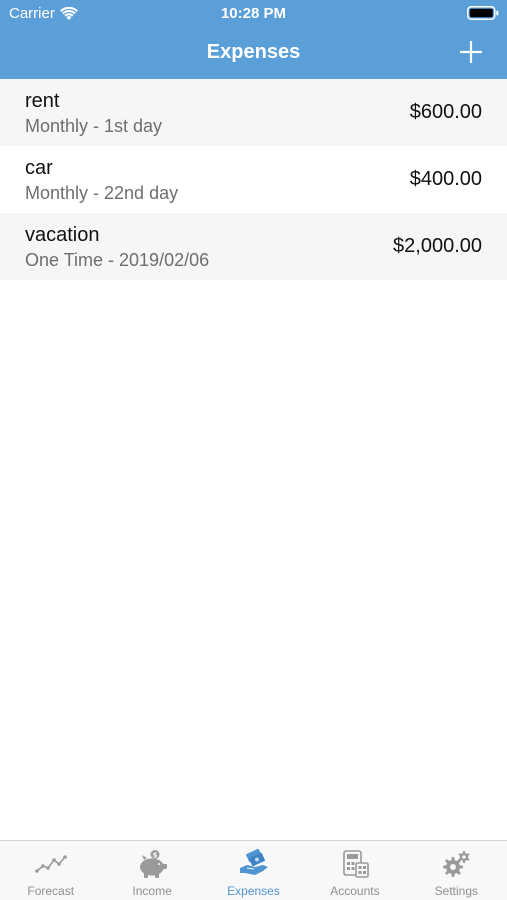 The width and height of the screenshot is (507, 900). Describe the element at coordinates (253, 891) in the screenshot. I see `tab-label: Expenses` at that location.